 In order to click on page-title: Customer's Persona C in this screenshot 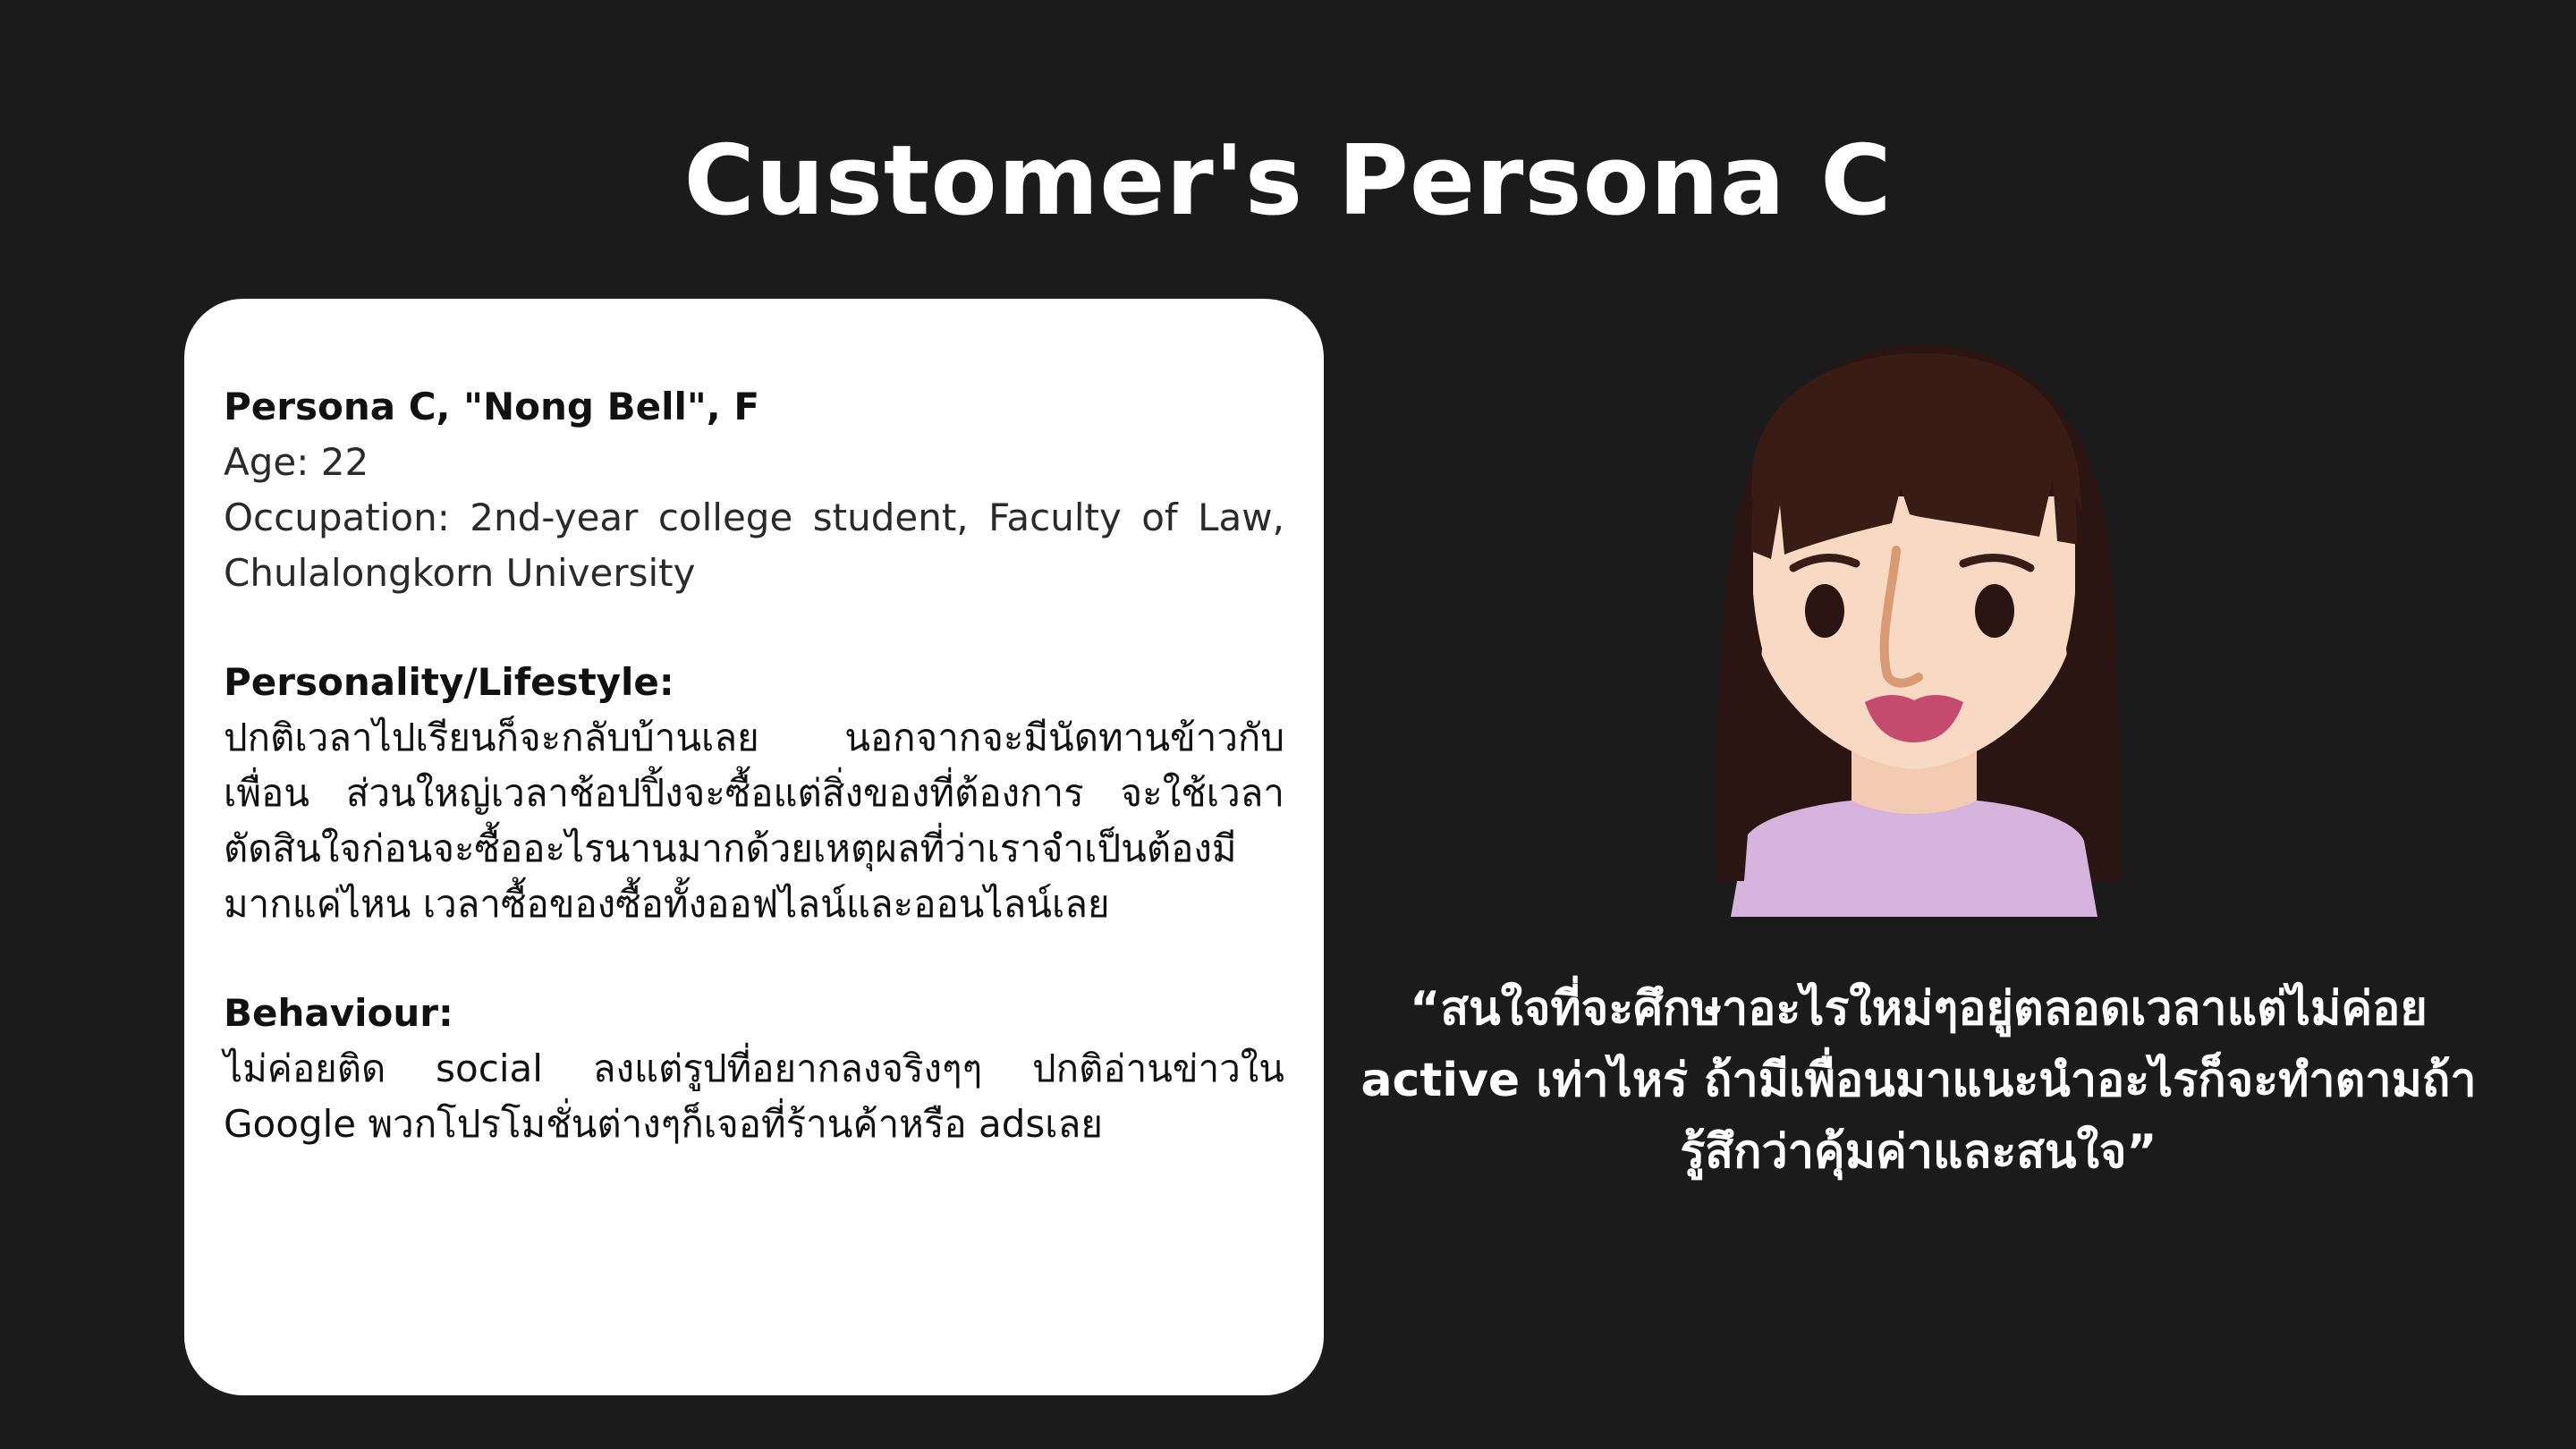, I will do `click(1288, 181)`.